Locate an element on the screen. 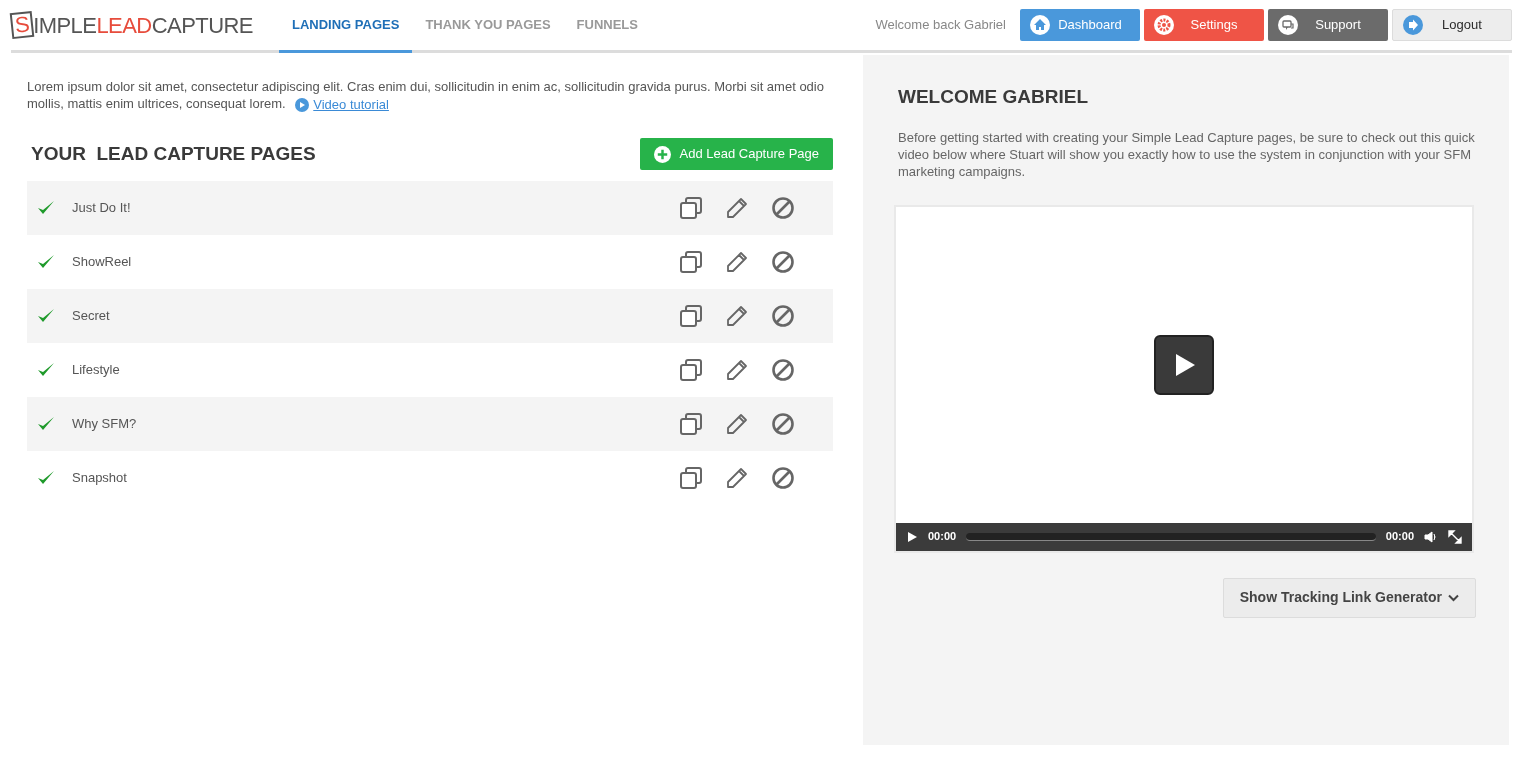 The height and width of the screenshot is (758, 1523). add-page-button: Add Lead Capture Page is located at coordinates (736, 154).